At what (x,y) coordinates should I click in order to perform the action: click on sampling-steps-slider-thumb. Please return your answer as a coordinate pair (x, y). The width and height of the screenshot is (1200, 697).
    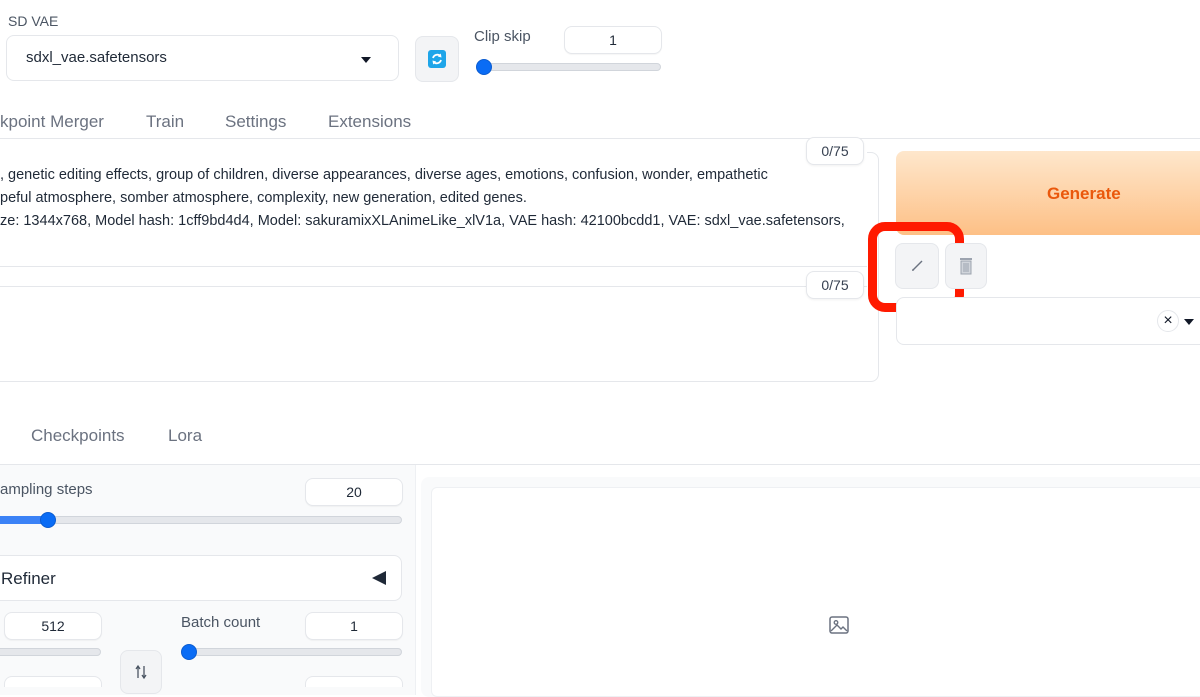
    Looking at the image, I should click on (48, 520).